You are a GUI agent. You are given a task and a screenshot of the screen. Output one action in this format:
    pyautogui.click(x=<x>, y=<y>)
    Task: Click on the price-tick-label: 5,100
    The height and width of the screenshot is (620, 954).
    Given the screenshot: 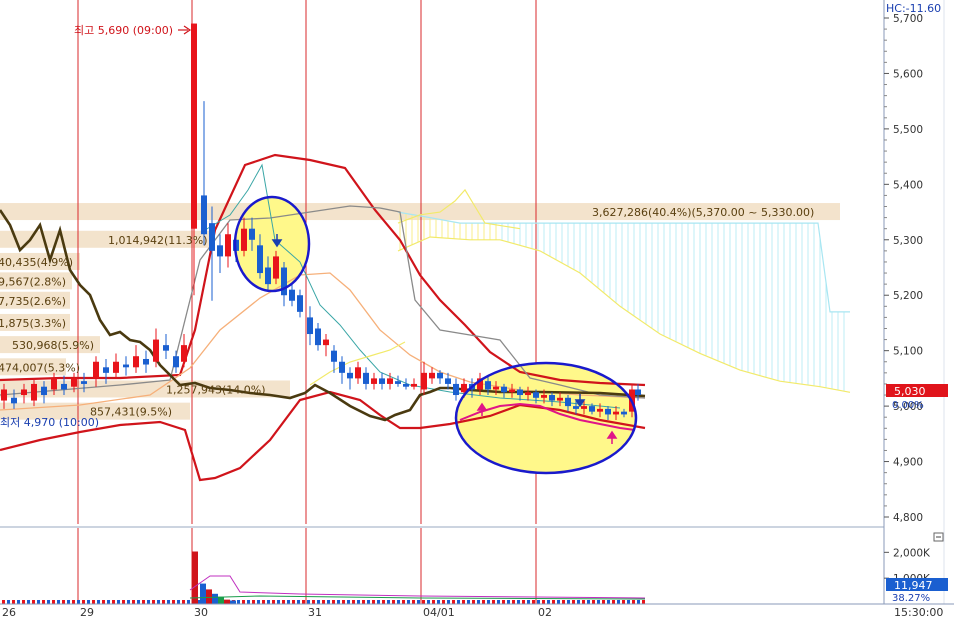 What is the action you would take?
    pyautogui.click(x=908, y=352)
    